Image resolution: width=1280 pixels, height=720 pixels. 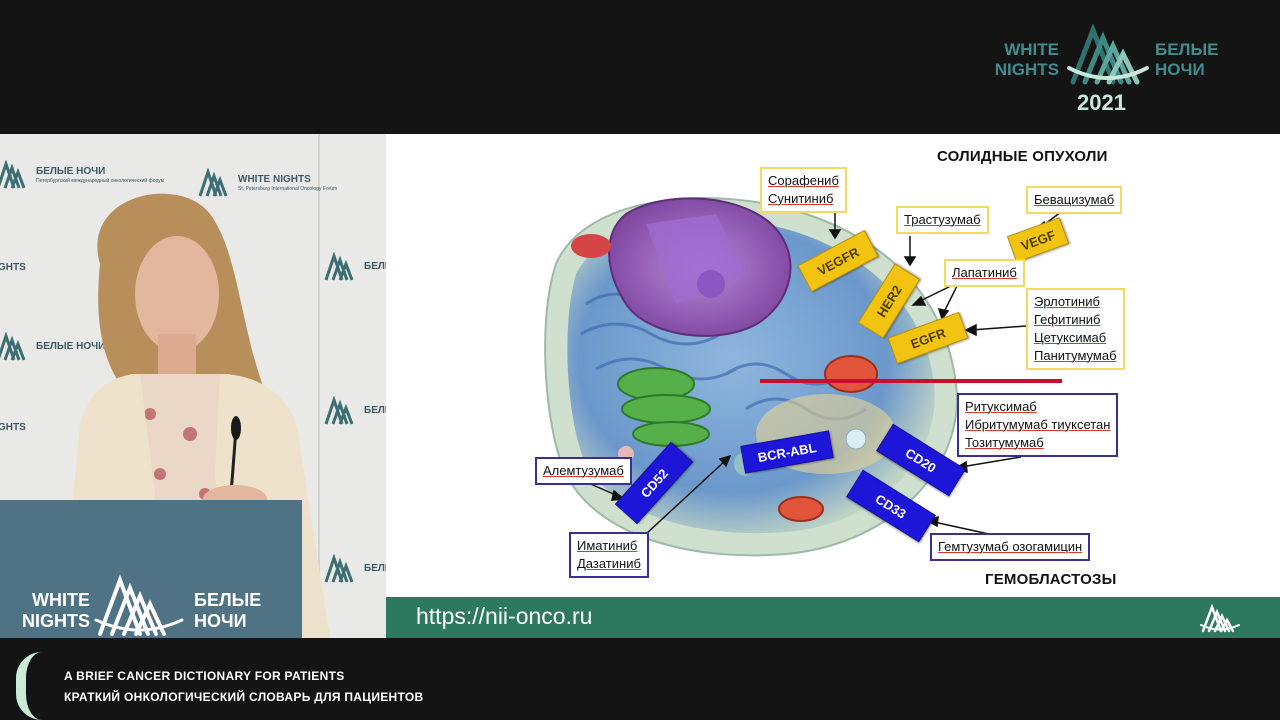 I want to click on drug-erlotinib: Эрлотиниб, so click(x=1067, y=301).